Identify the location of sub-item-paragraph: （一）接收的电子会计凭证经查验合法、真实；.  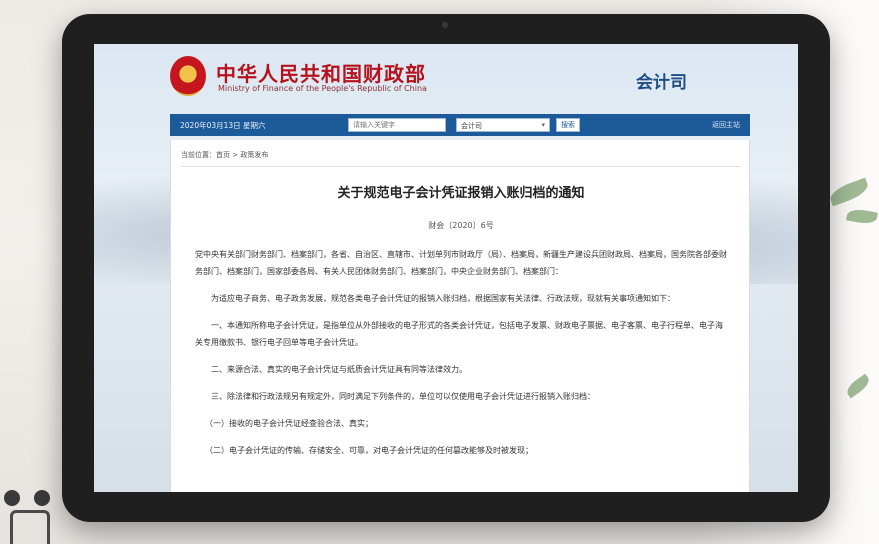
(289, 423).